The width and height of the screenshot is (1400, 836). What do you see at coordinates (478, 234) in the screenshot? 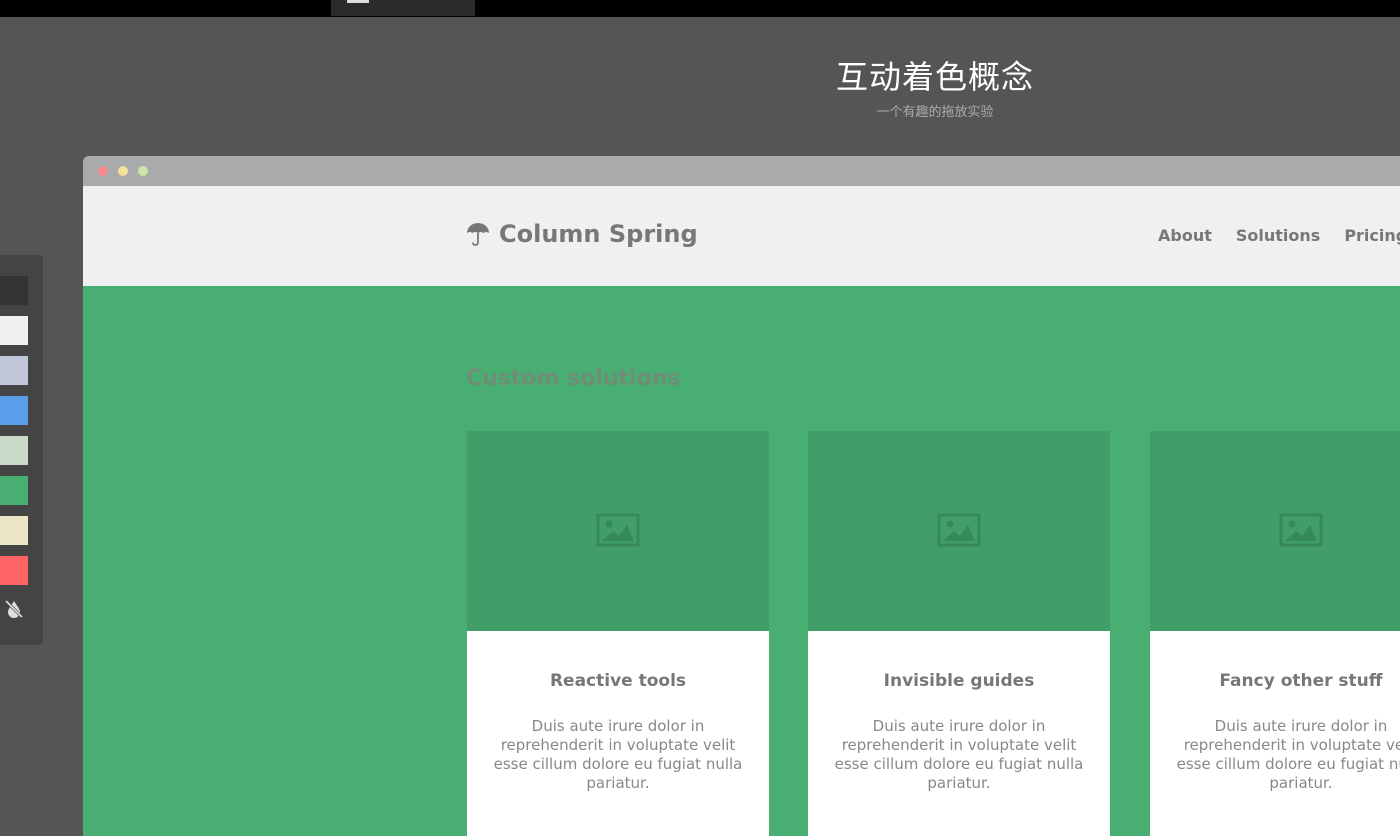
I see `umbrella-icon` at bounding box center [478, 234].